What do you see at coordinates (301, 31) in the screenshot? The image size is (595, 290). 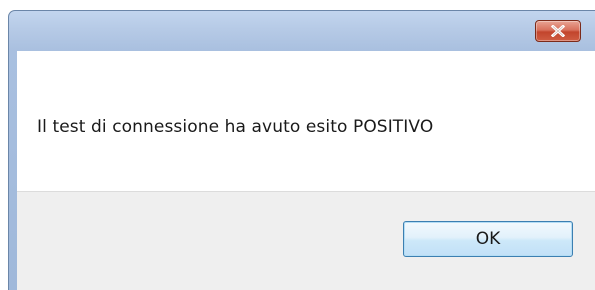 I see `title-bar` at bounding box center [301, 31].